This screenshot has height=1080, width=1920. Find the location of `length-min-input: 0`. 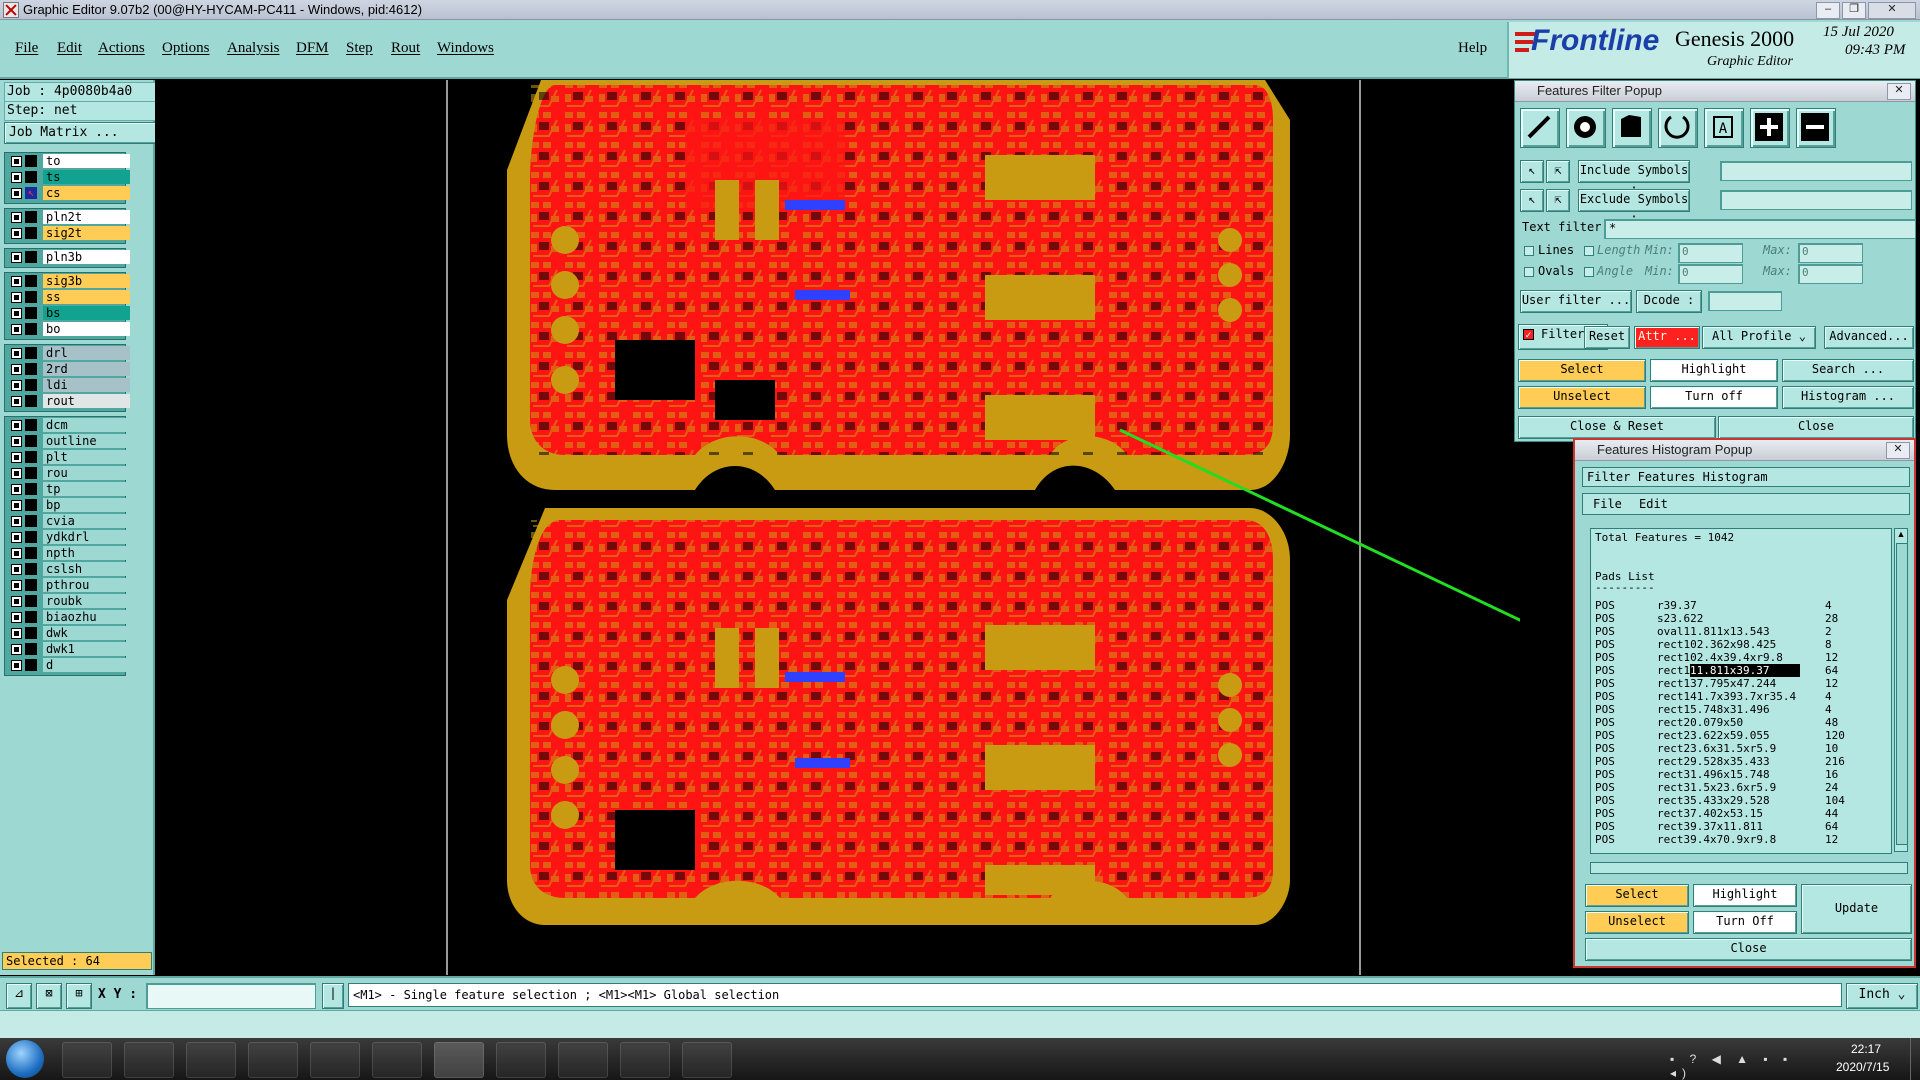

length-min-input: 0 is located at coordinates (1710, 253).